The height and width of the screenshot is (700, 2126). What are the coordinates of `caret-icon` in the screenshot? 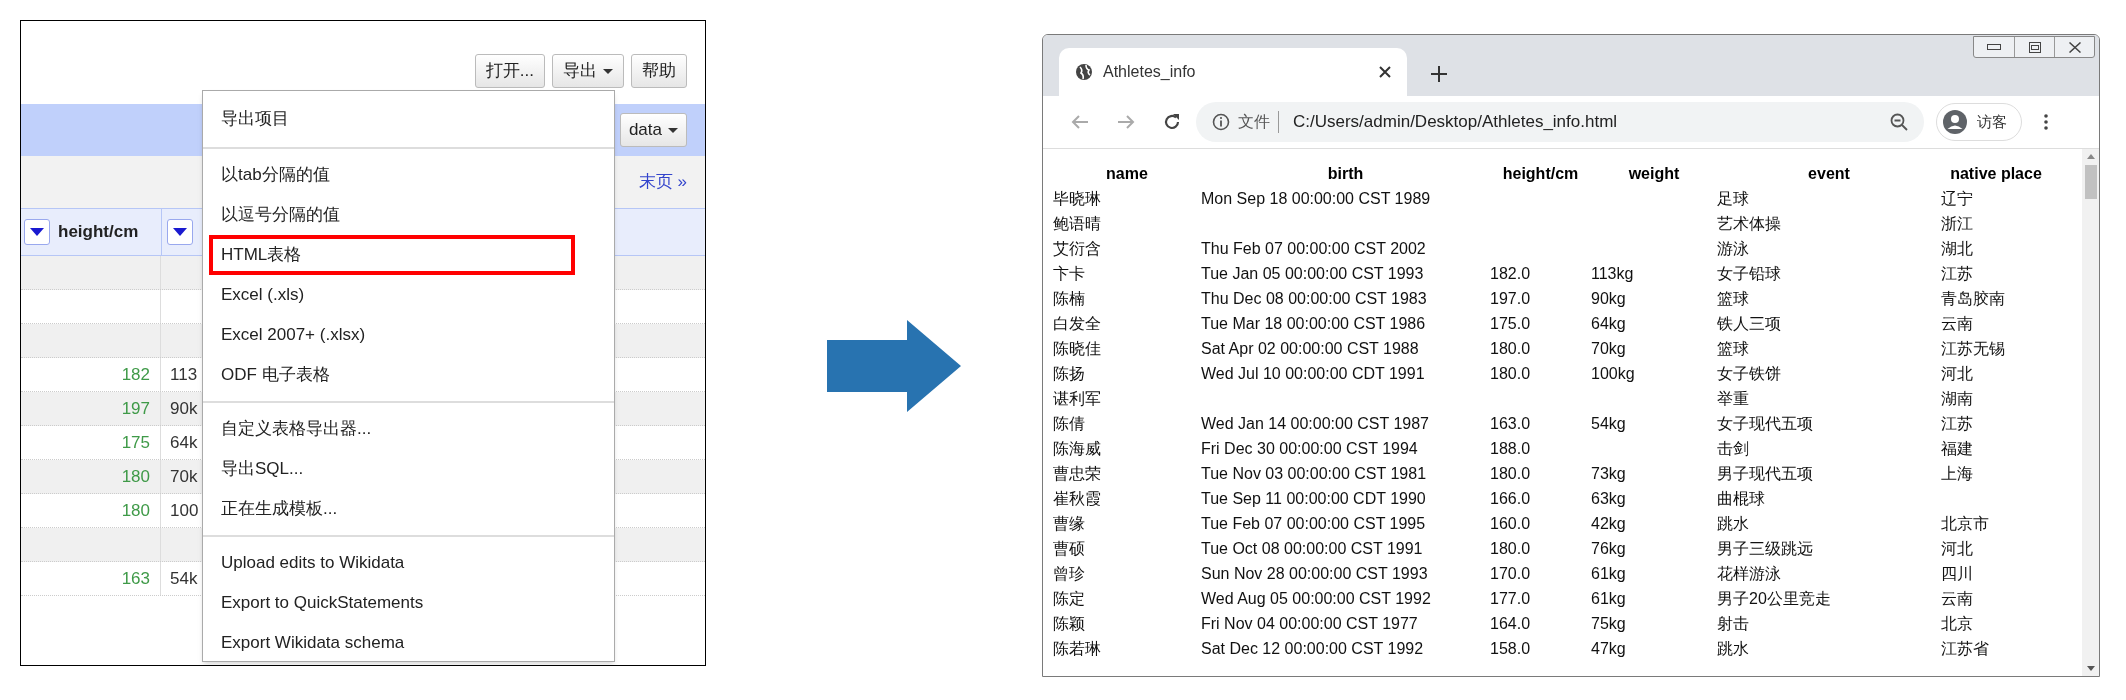 It's located at (180, 232).